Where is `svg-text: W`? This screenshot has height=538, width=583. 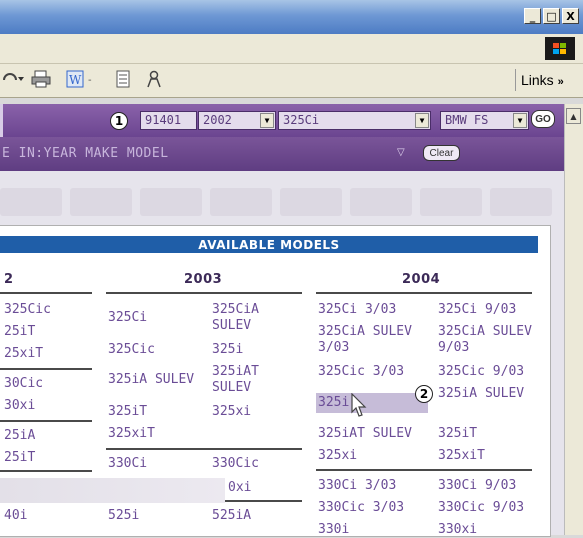 svg-text: W is located at coordinates (75, 80).